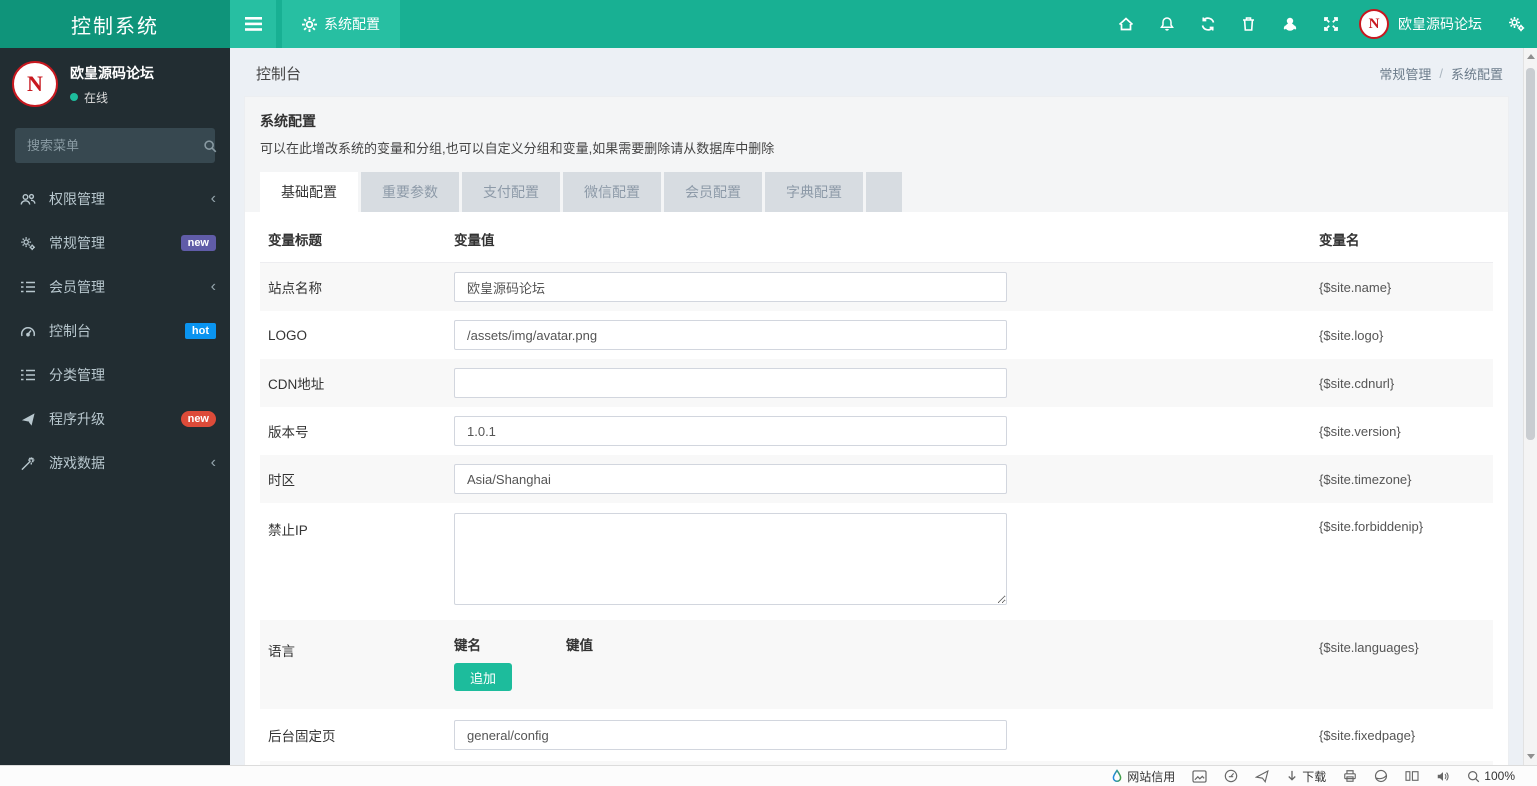  I want to click on fixed-page-input, so click(730, 735).